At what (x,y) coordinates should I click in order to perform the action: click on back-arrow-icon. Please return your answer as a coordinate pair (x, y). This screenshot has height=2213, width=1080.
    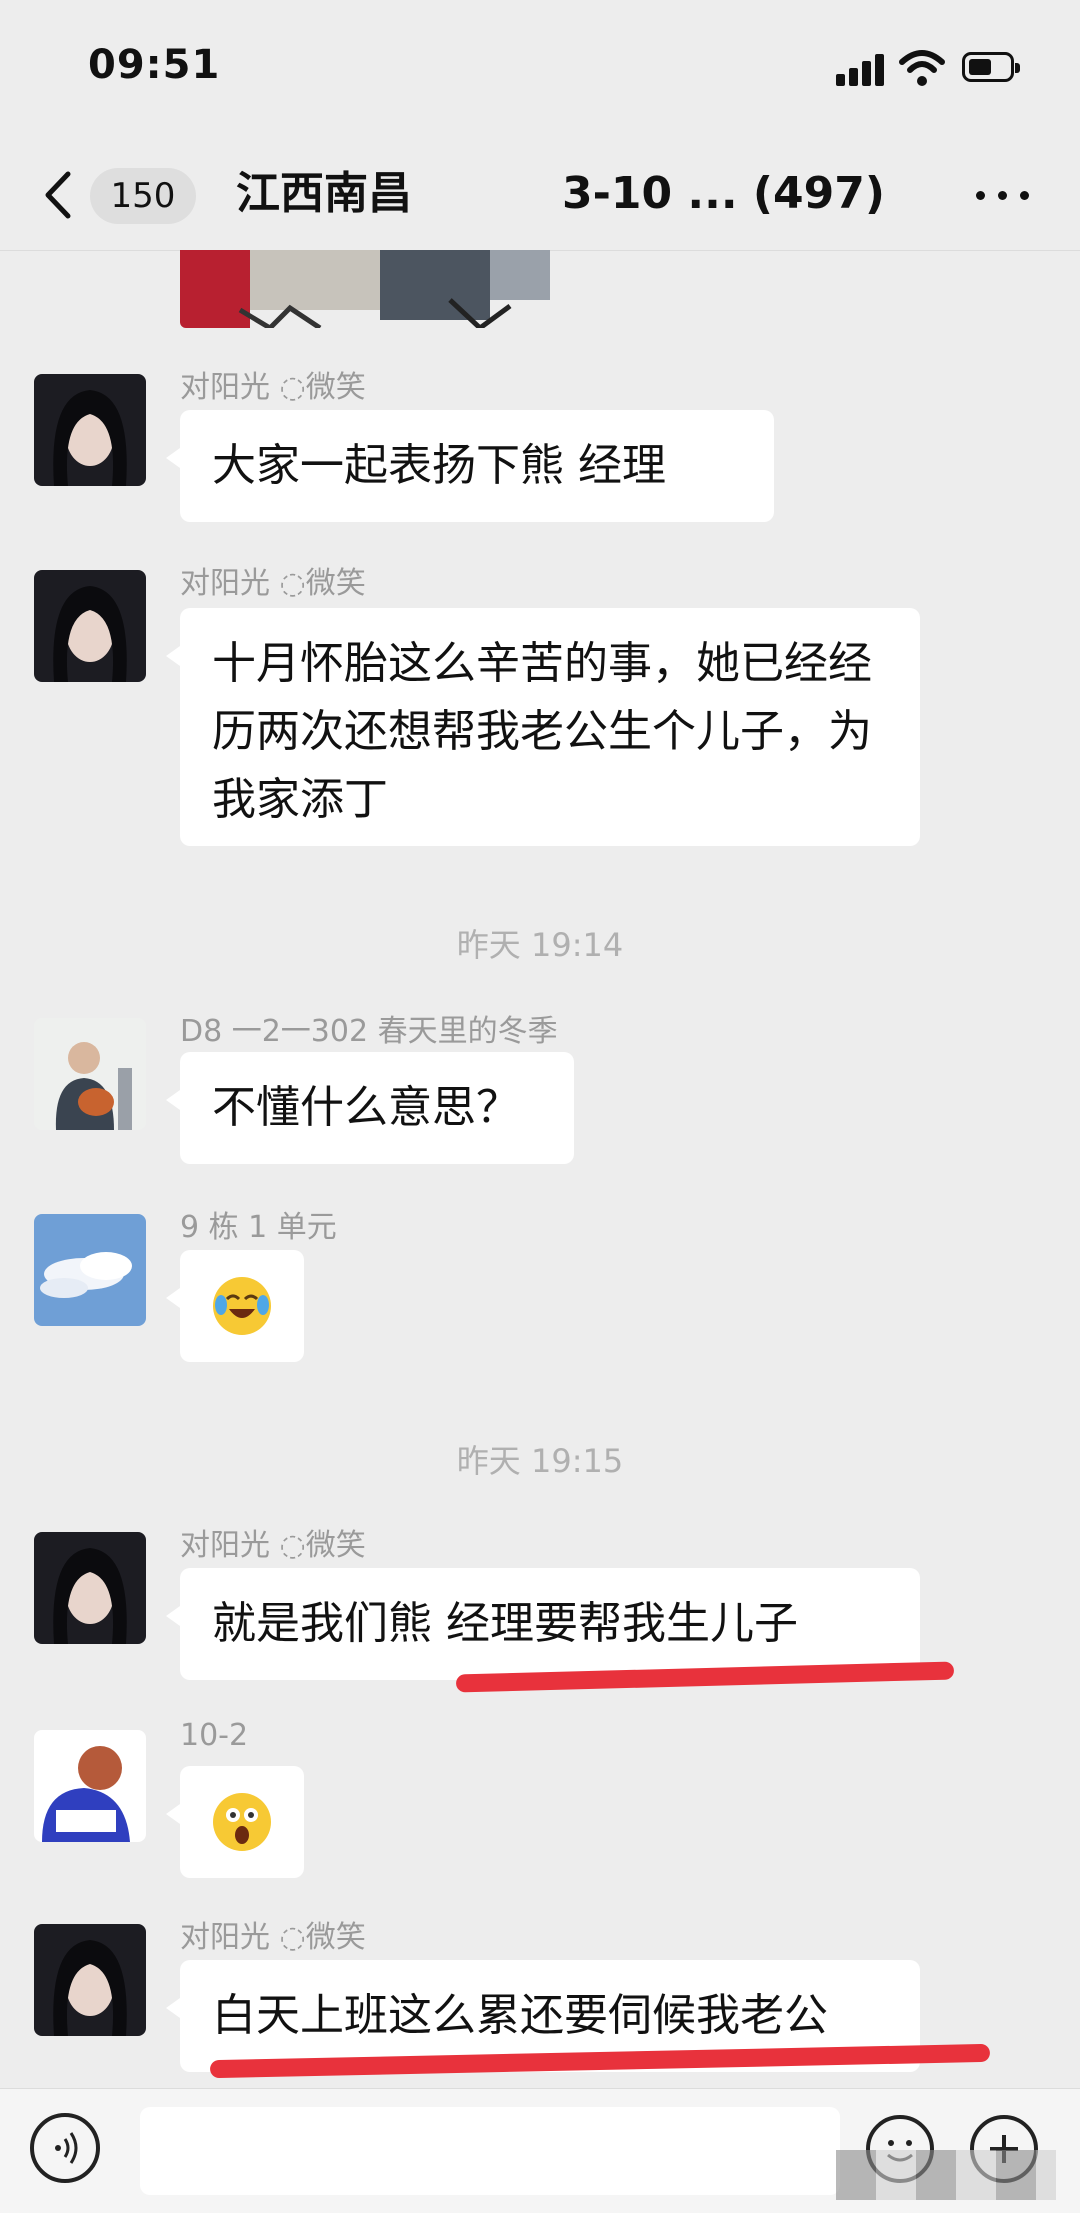
    Looking at the image, I should click on (58, 195).